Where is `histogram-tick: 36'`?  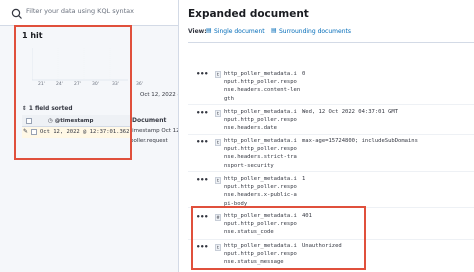 histogram-tick: 36' is located at coordinates (139, 84).